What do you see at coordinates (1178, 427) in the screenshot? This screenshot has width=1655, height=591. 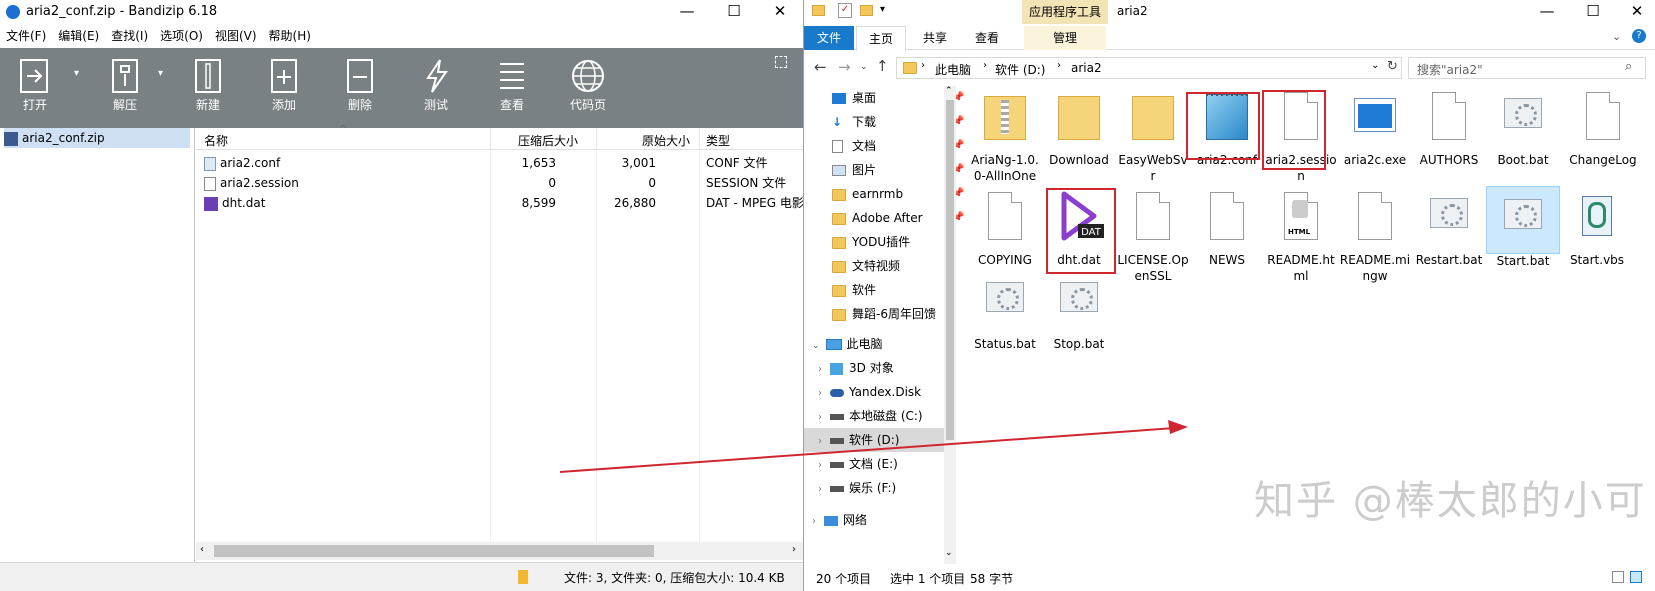 I see `arrow-head-icon` at bounding box center [1178, 427].